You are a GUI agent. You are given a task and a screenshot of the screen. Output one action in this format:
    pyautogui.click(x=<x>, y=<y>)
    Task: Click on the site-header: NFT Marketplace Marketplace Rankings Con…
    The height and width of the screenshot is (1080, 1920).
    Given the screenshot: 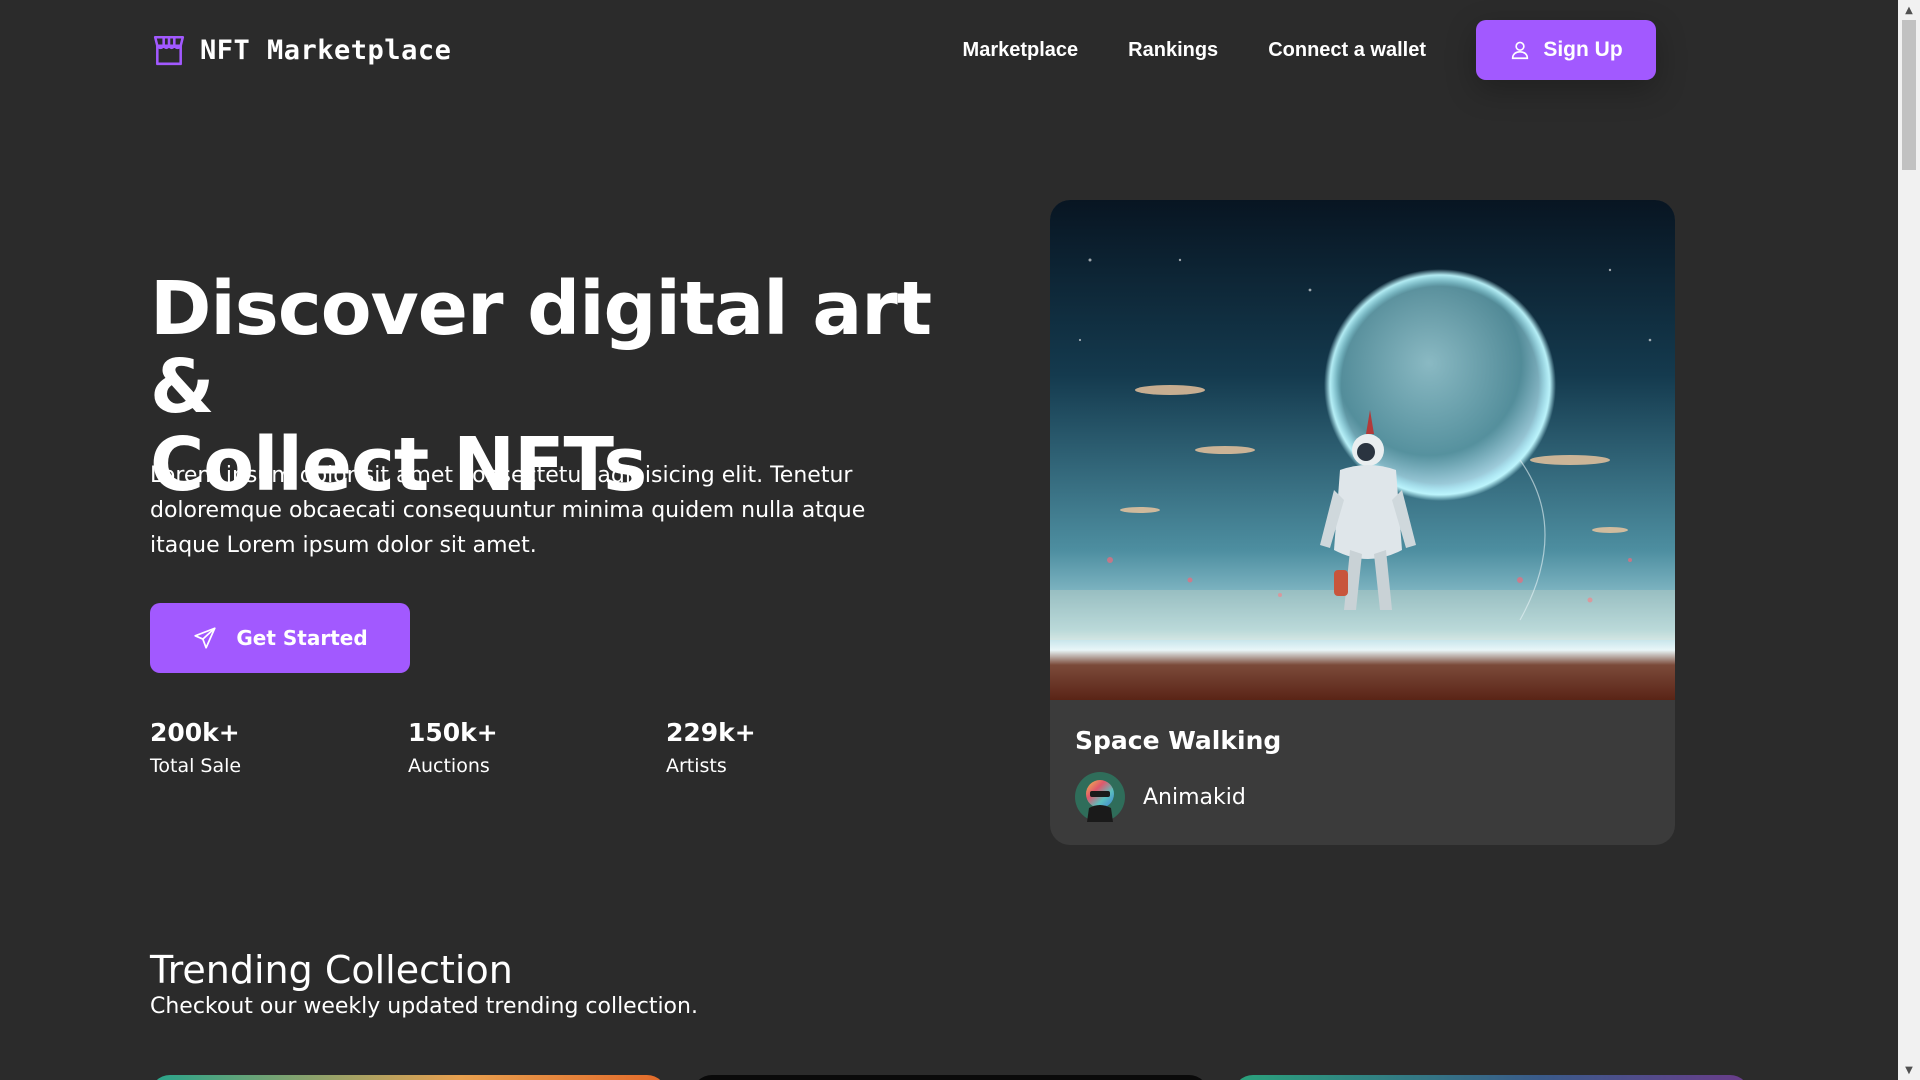 What is the action you would take?
    pyautogui.click(x=949, y=50)
    